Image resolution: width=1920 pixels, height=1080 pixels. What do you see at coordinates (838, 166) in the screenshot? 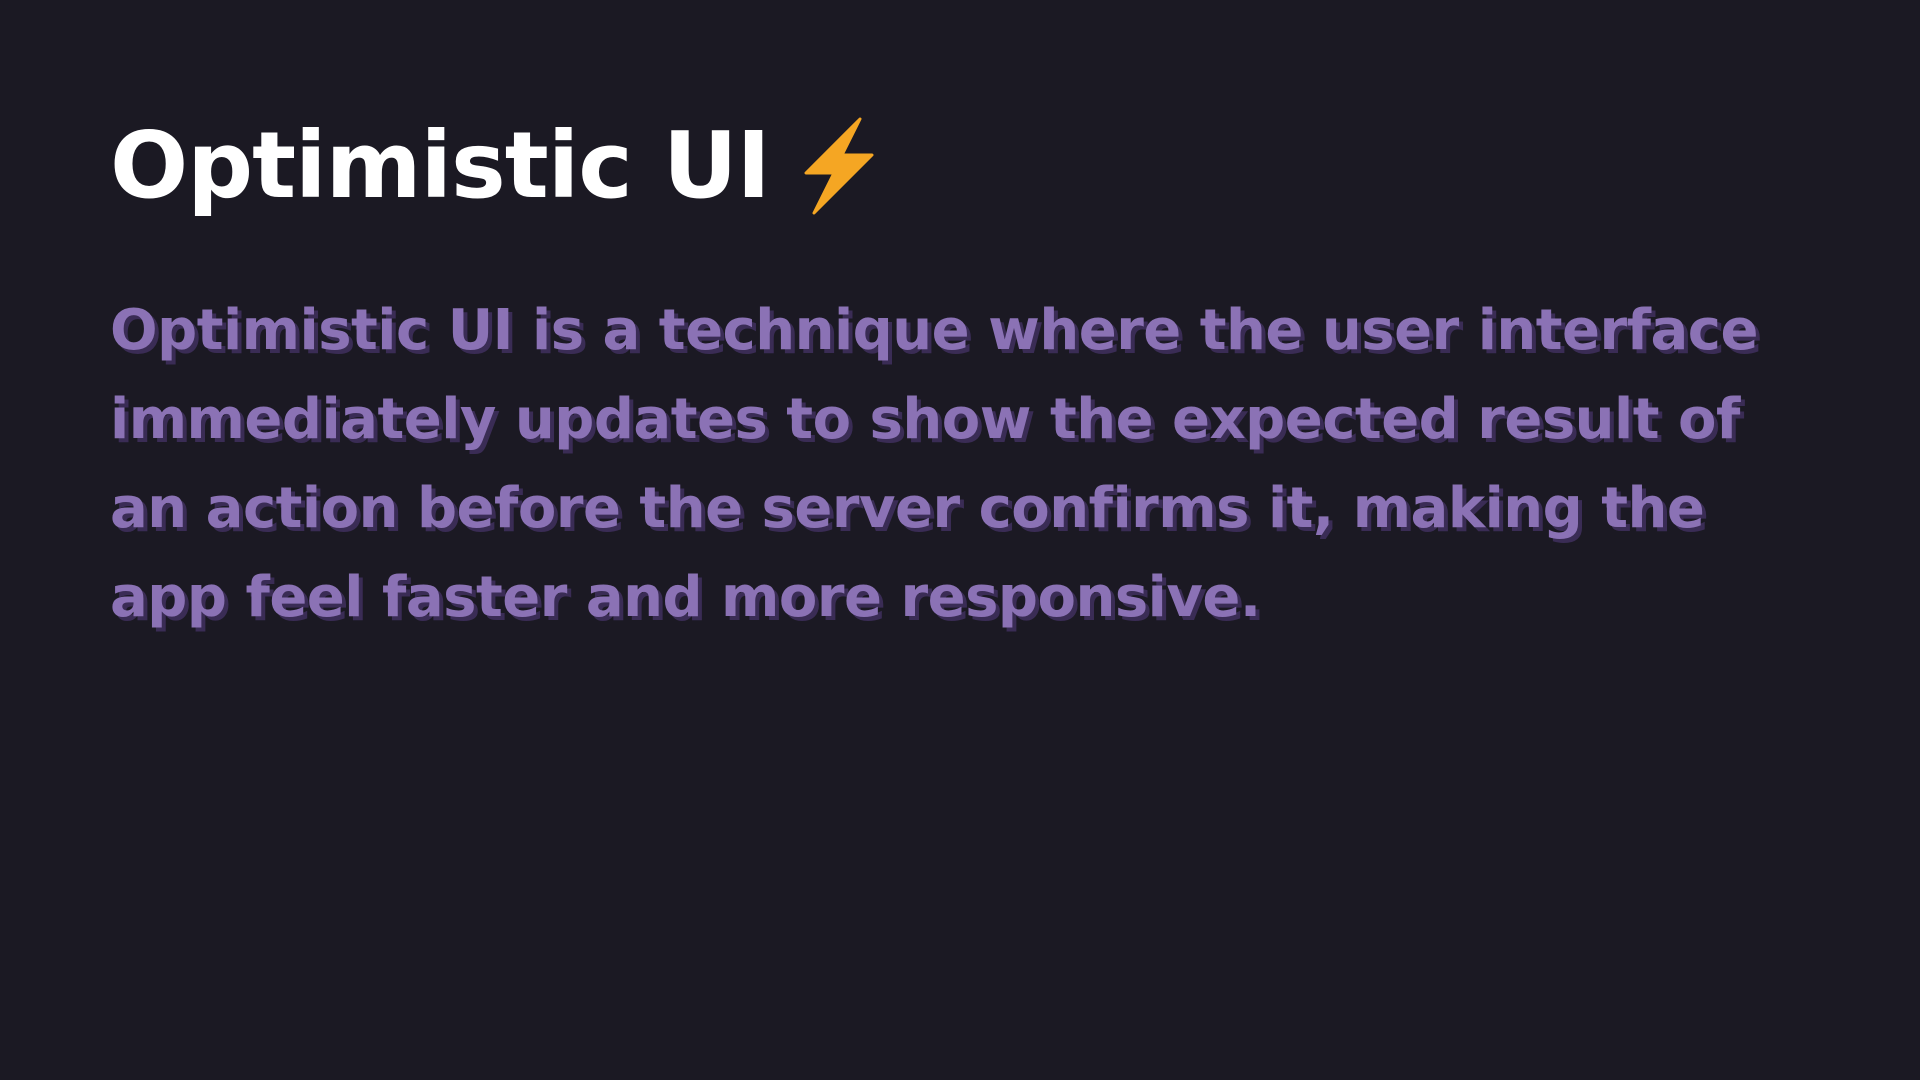
I see `lightning-bolt-icon` at bounding box center [838, 166].